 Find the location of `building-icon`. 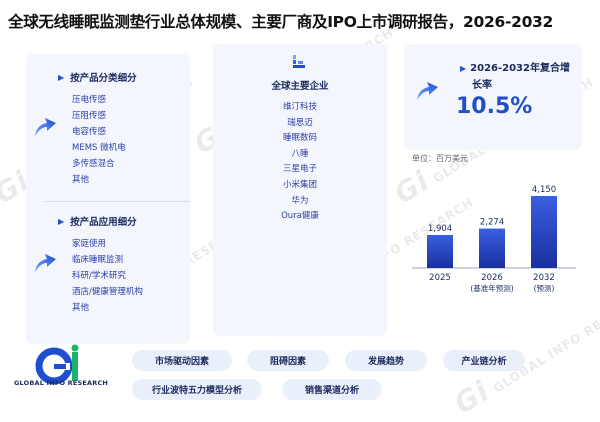

building-icon is located at coordinates (299, 61).